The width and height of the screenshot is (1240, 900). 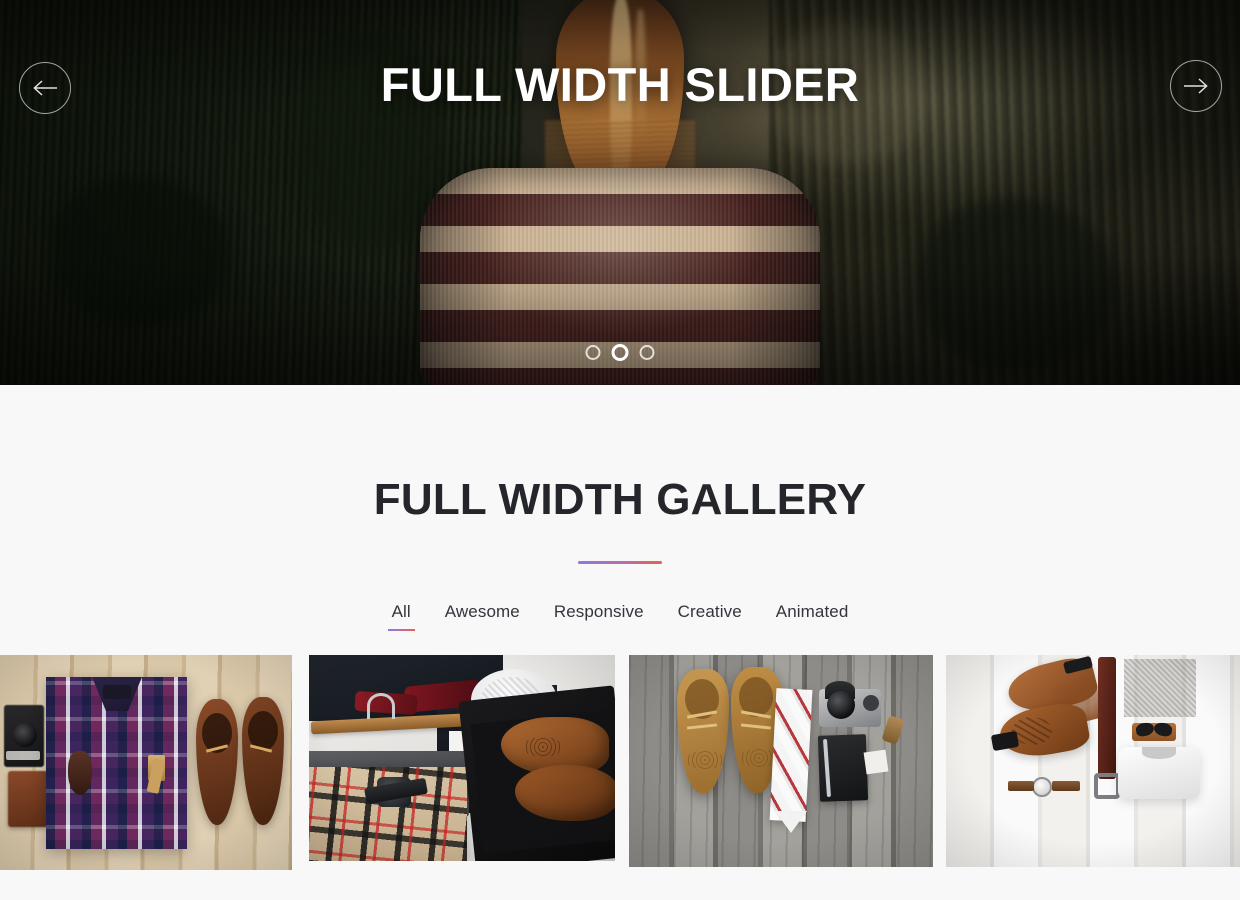 What do you see at coordinates (620, 499) in the screenshot?
I see `gallery-title: FULL WIDTH GALLERY` at bounding box center [620, 499].